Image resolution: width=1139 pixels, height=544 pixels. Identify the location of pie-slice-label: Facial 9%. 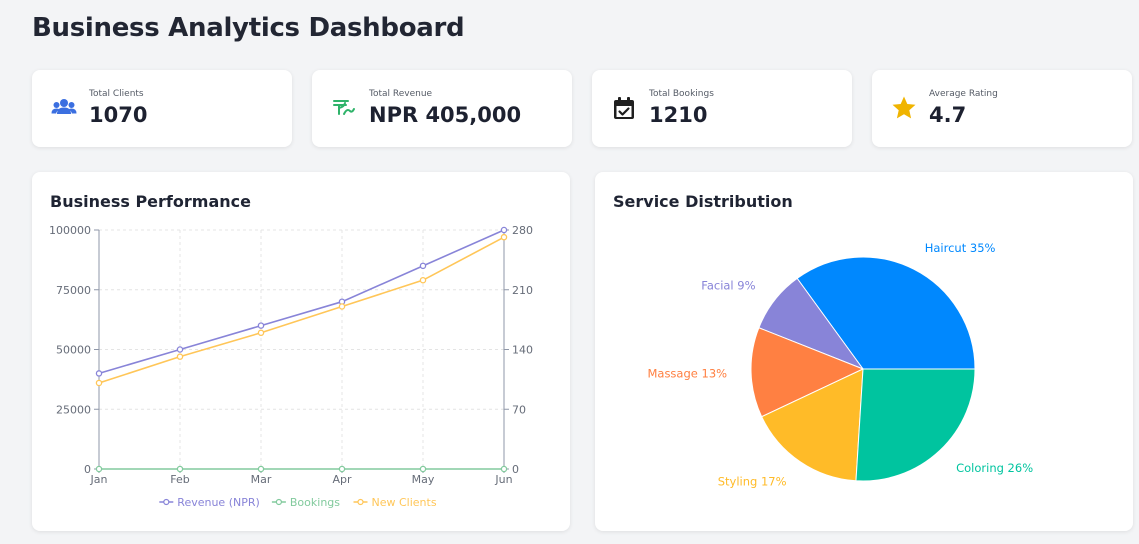
(728, 286).